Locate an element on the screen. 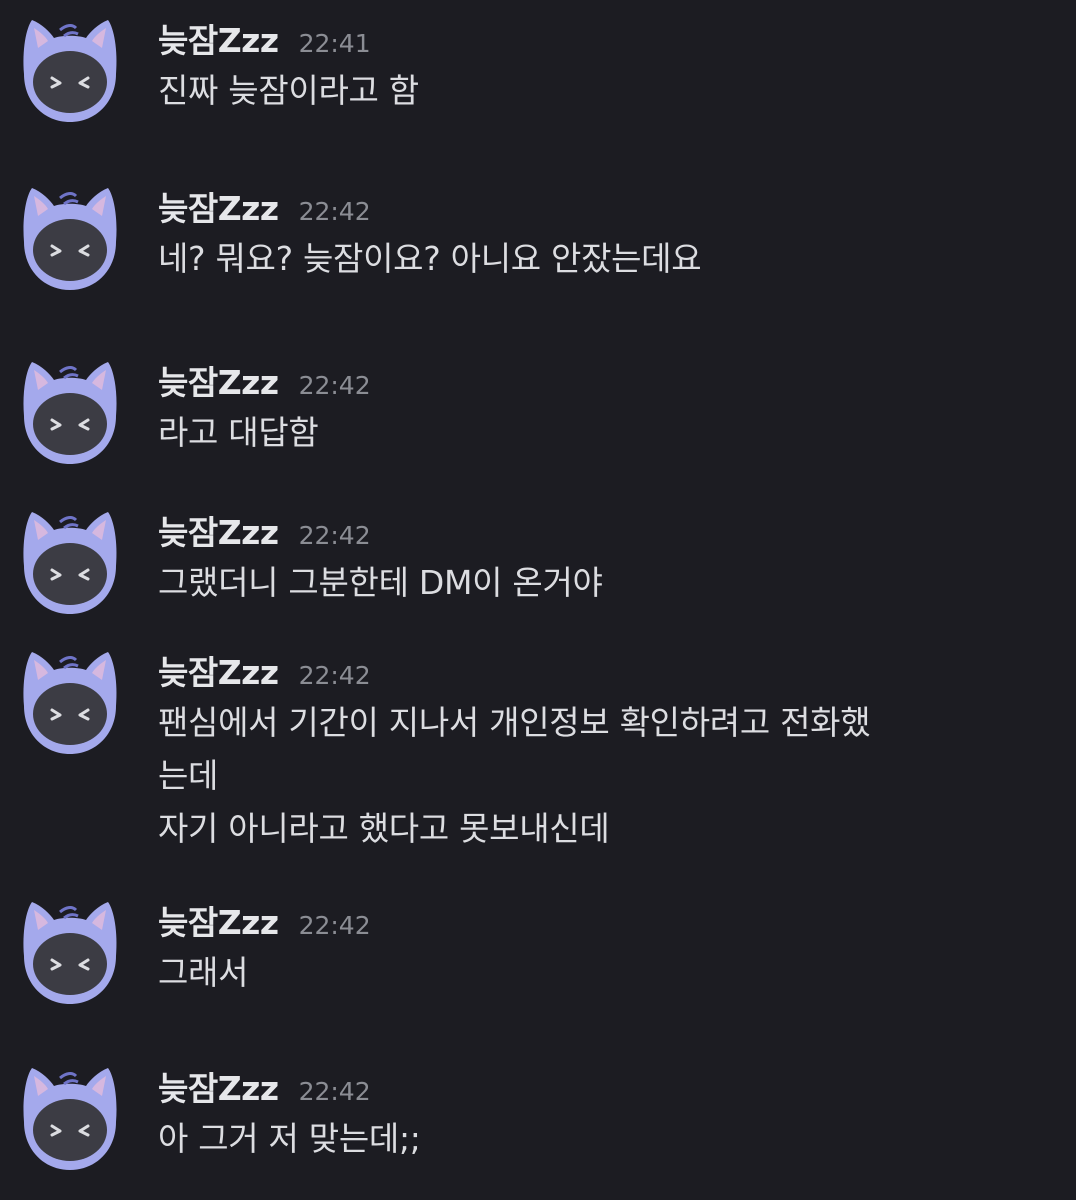 The width and height of the screenshot is (1076, 1200). message-text: 팬심에서 기간이 지나서 개인정보 확인하려고 전화했 is located at coordinates (514, 722).